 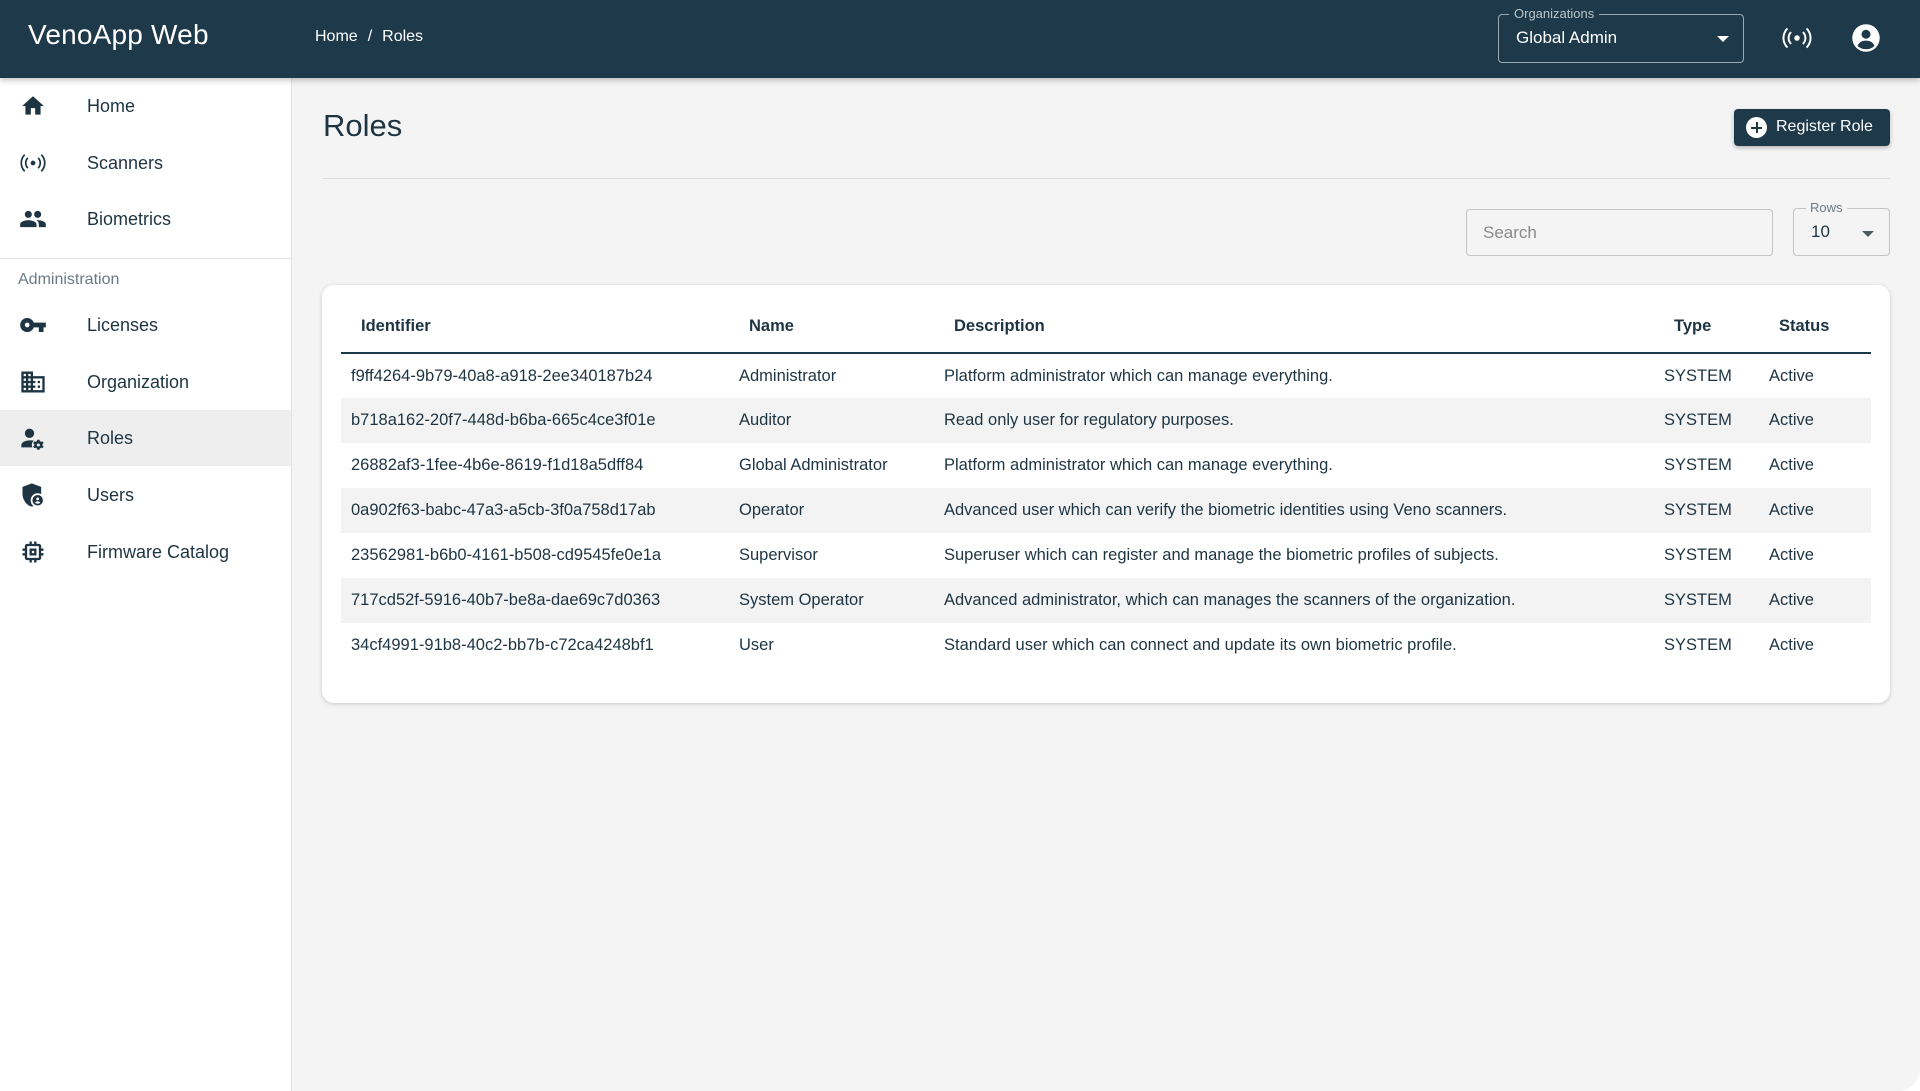 I want to click on cell-name: User, so click(x=756, y=645).